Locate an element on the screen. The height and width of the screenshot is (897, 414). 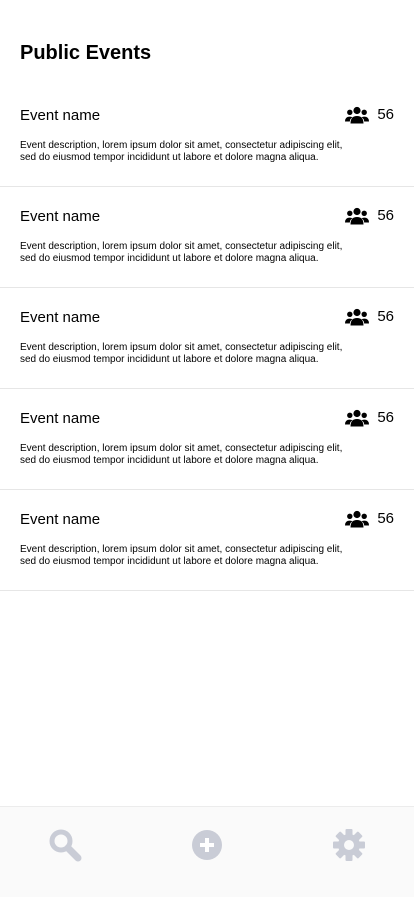
gear-icon is located at coordinates (349, 845).